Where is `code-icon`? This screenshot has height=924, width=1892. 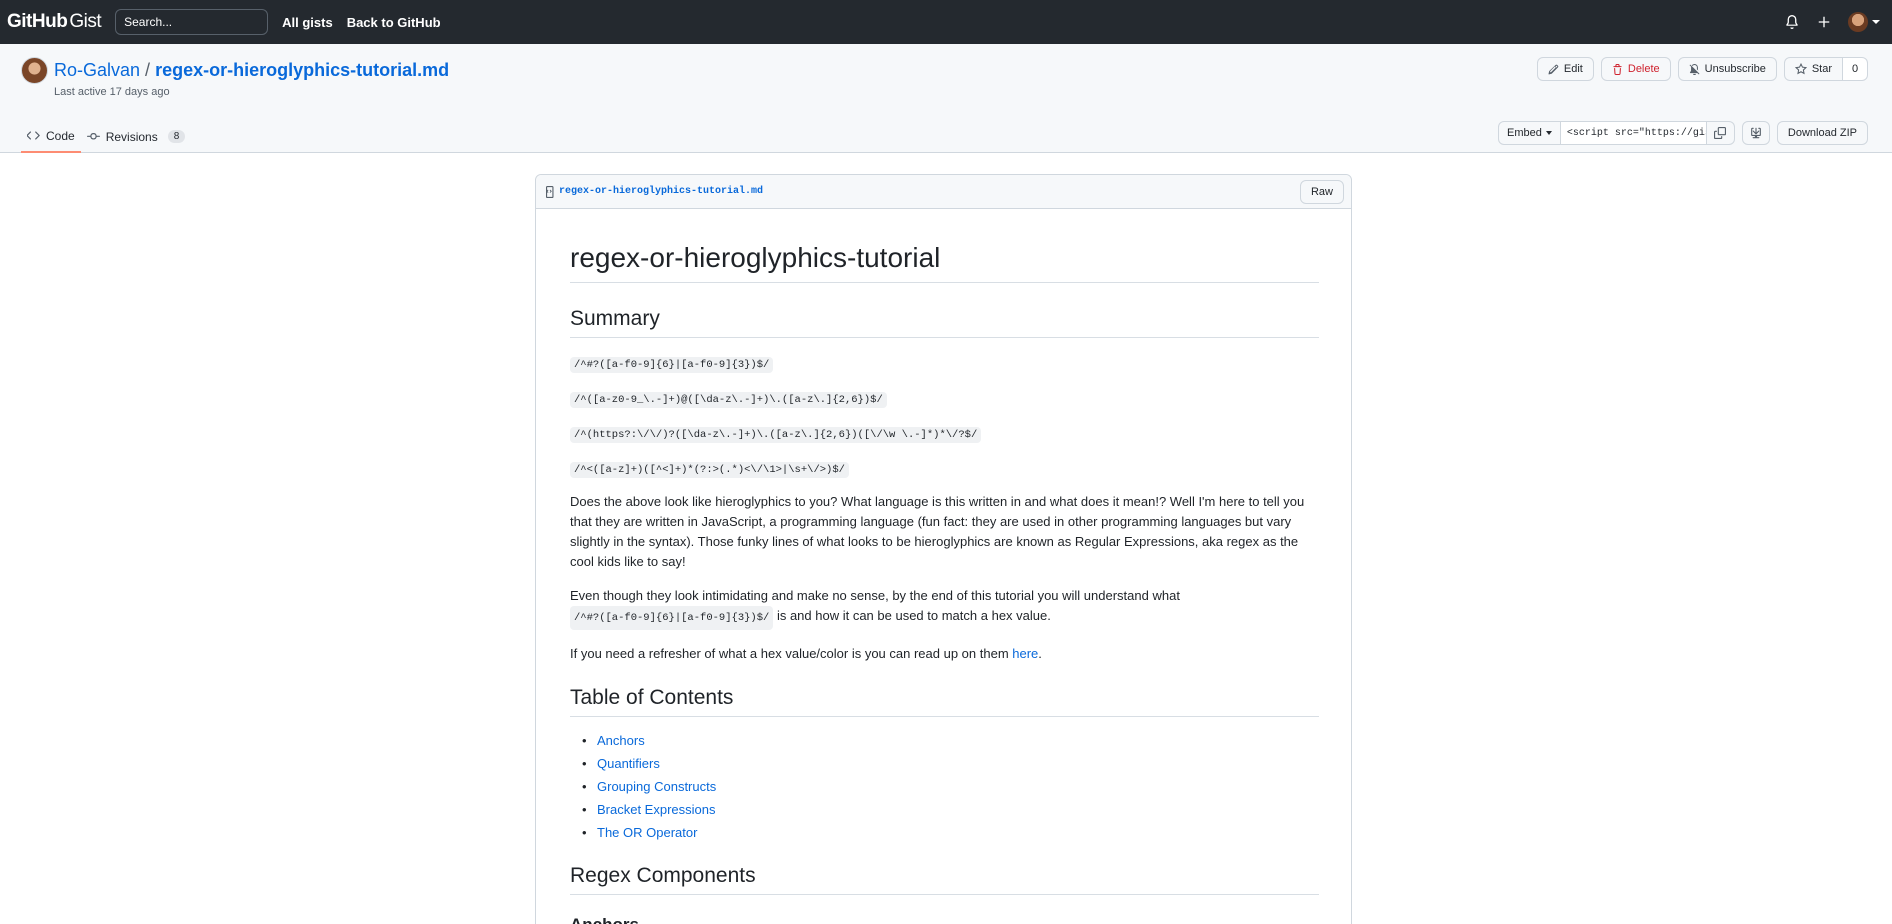
code-icon is located at coordinates (33, 135).